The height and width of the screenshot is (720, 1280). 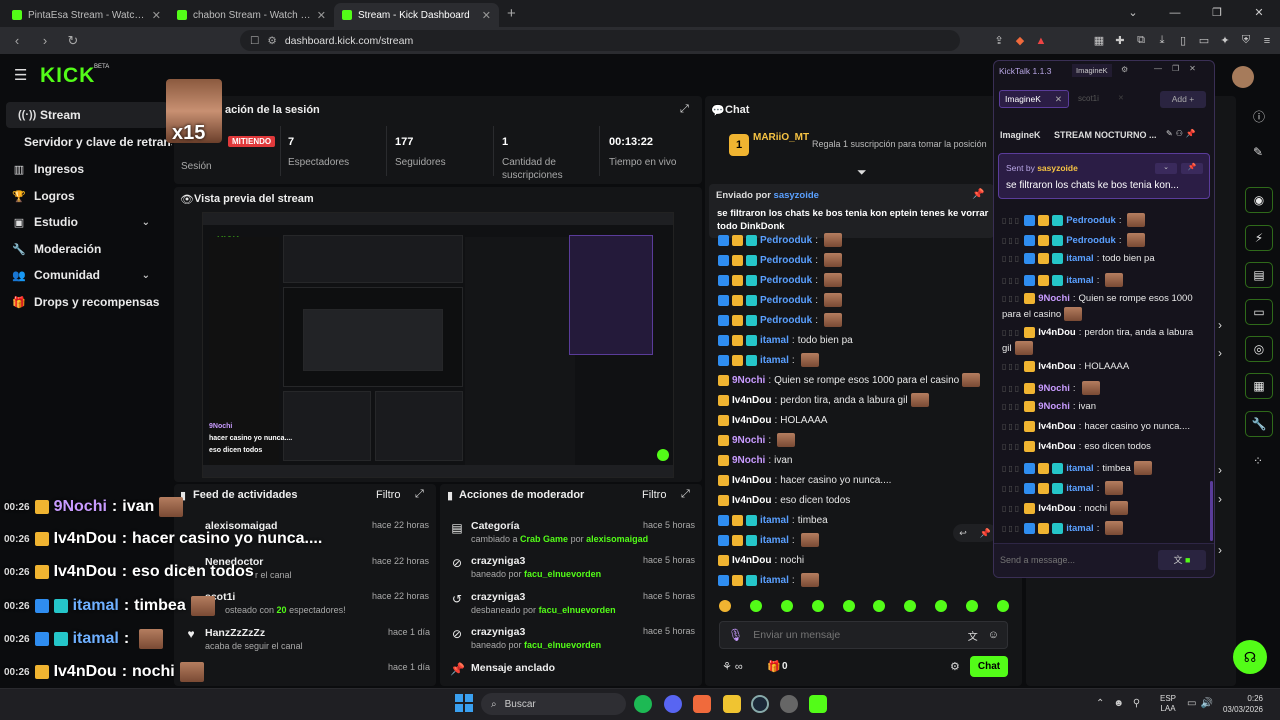 What do you see at coordinates (1168, 704) in the screenshot?
I see `tray-language: ESP LAA` at bounding box center [1168, 704].